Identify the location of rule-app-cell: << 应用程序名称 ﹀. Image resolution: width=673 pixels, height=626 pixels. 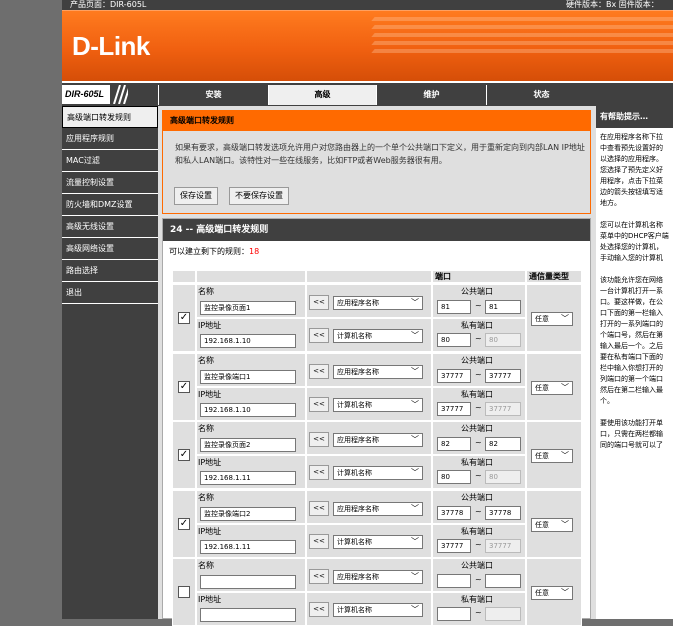
(369, 506).